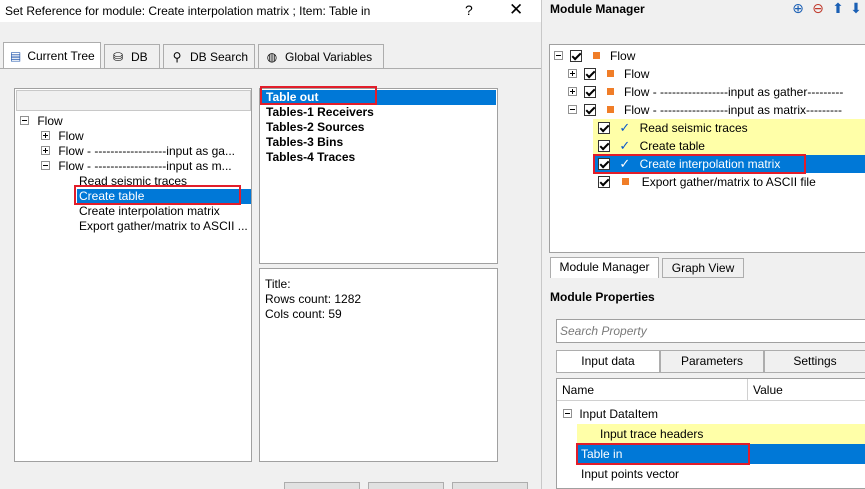 This screenshot has width=865, height=489. What do you see at coordinates (16, 56) in the screenshot?
I see `tree-icon: ▤` at bounding box center [16, 56].